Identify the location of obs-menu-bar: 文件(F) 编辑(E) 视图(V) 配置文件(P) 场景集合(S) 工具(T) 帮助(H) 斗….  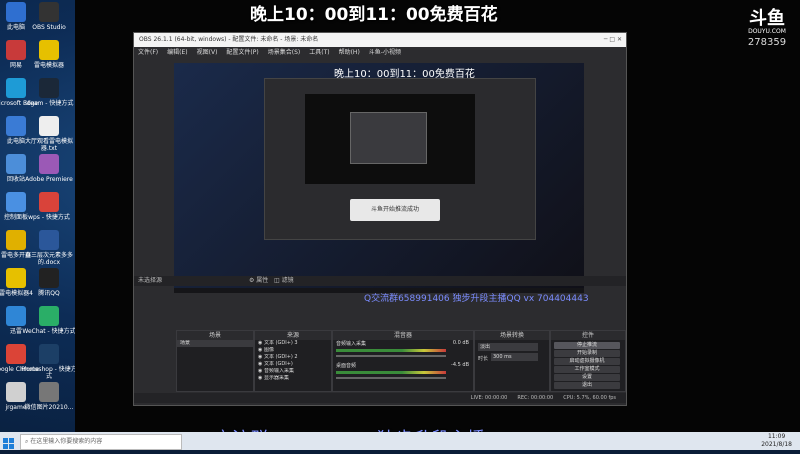
(380, 52).